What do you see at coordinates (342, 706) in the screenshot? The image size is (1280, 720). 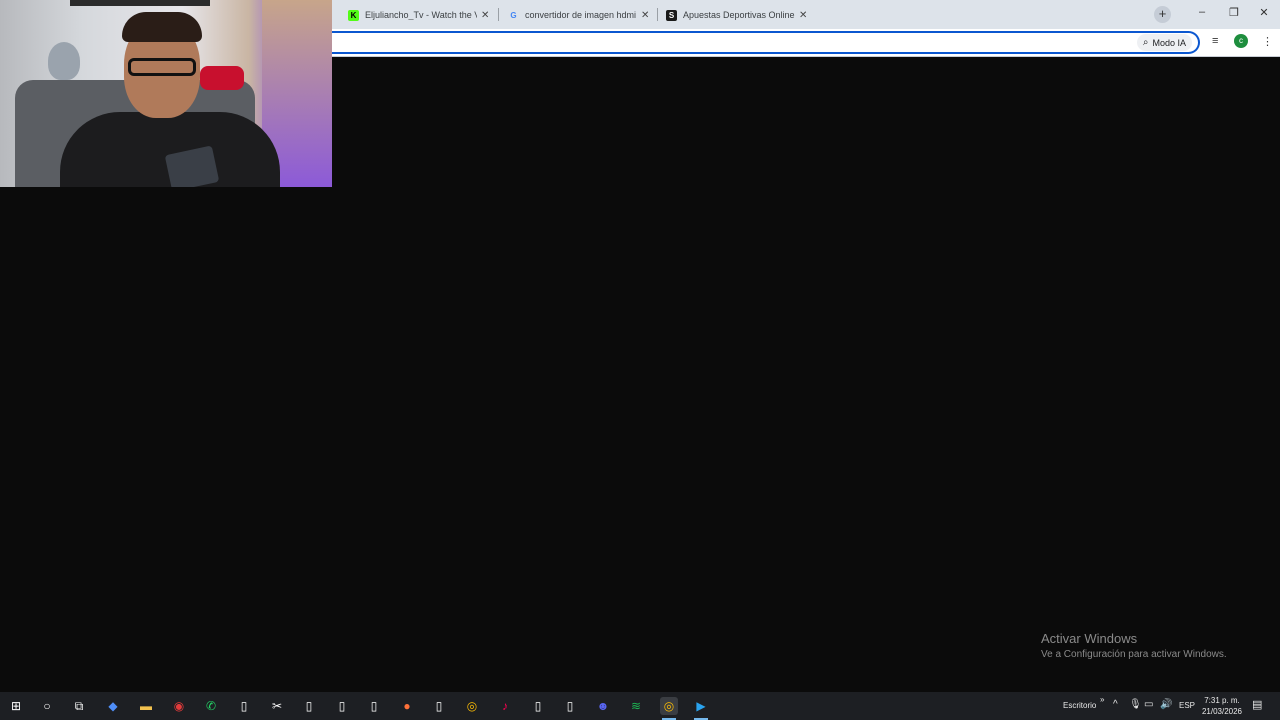 I see `file-icon-3: ▯` at bounding box center [342, 706].